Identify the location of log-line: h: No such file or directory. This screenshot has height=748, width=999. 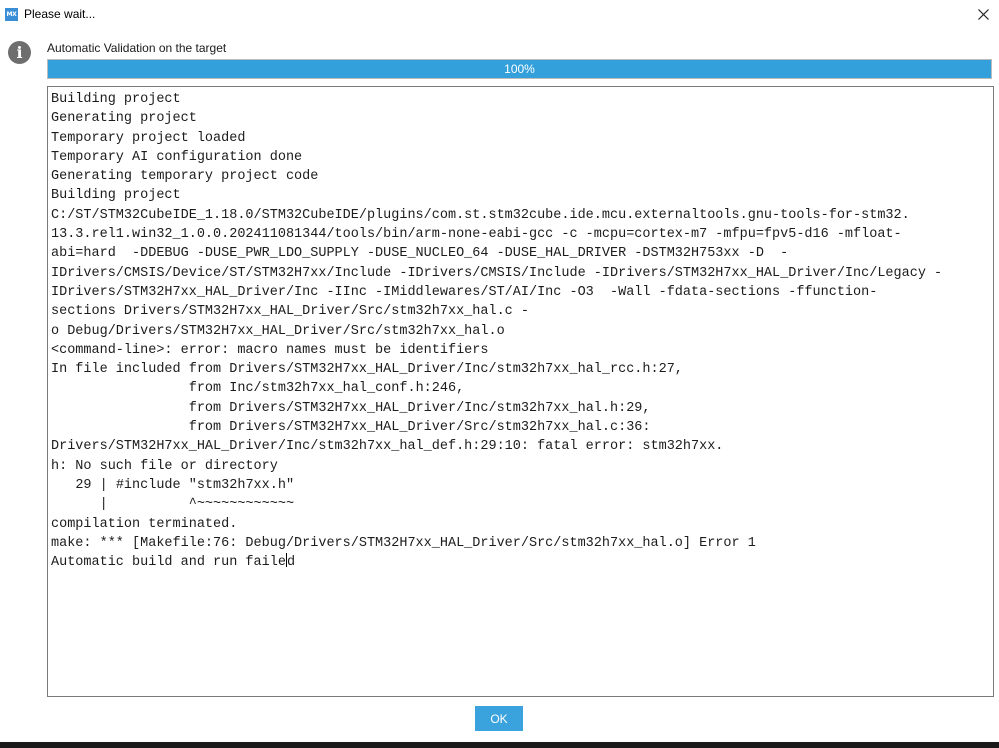
(164, 466).